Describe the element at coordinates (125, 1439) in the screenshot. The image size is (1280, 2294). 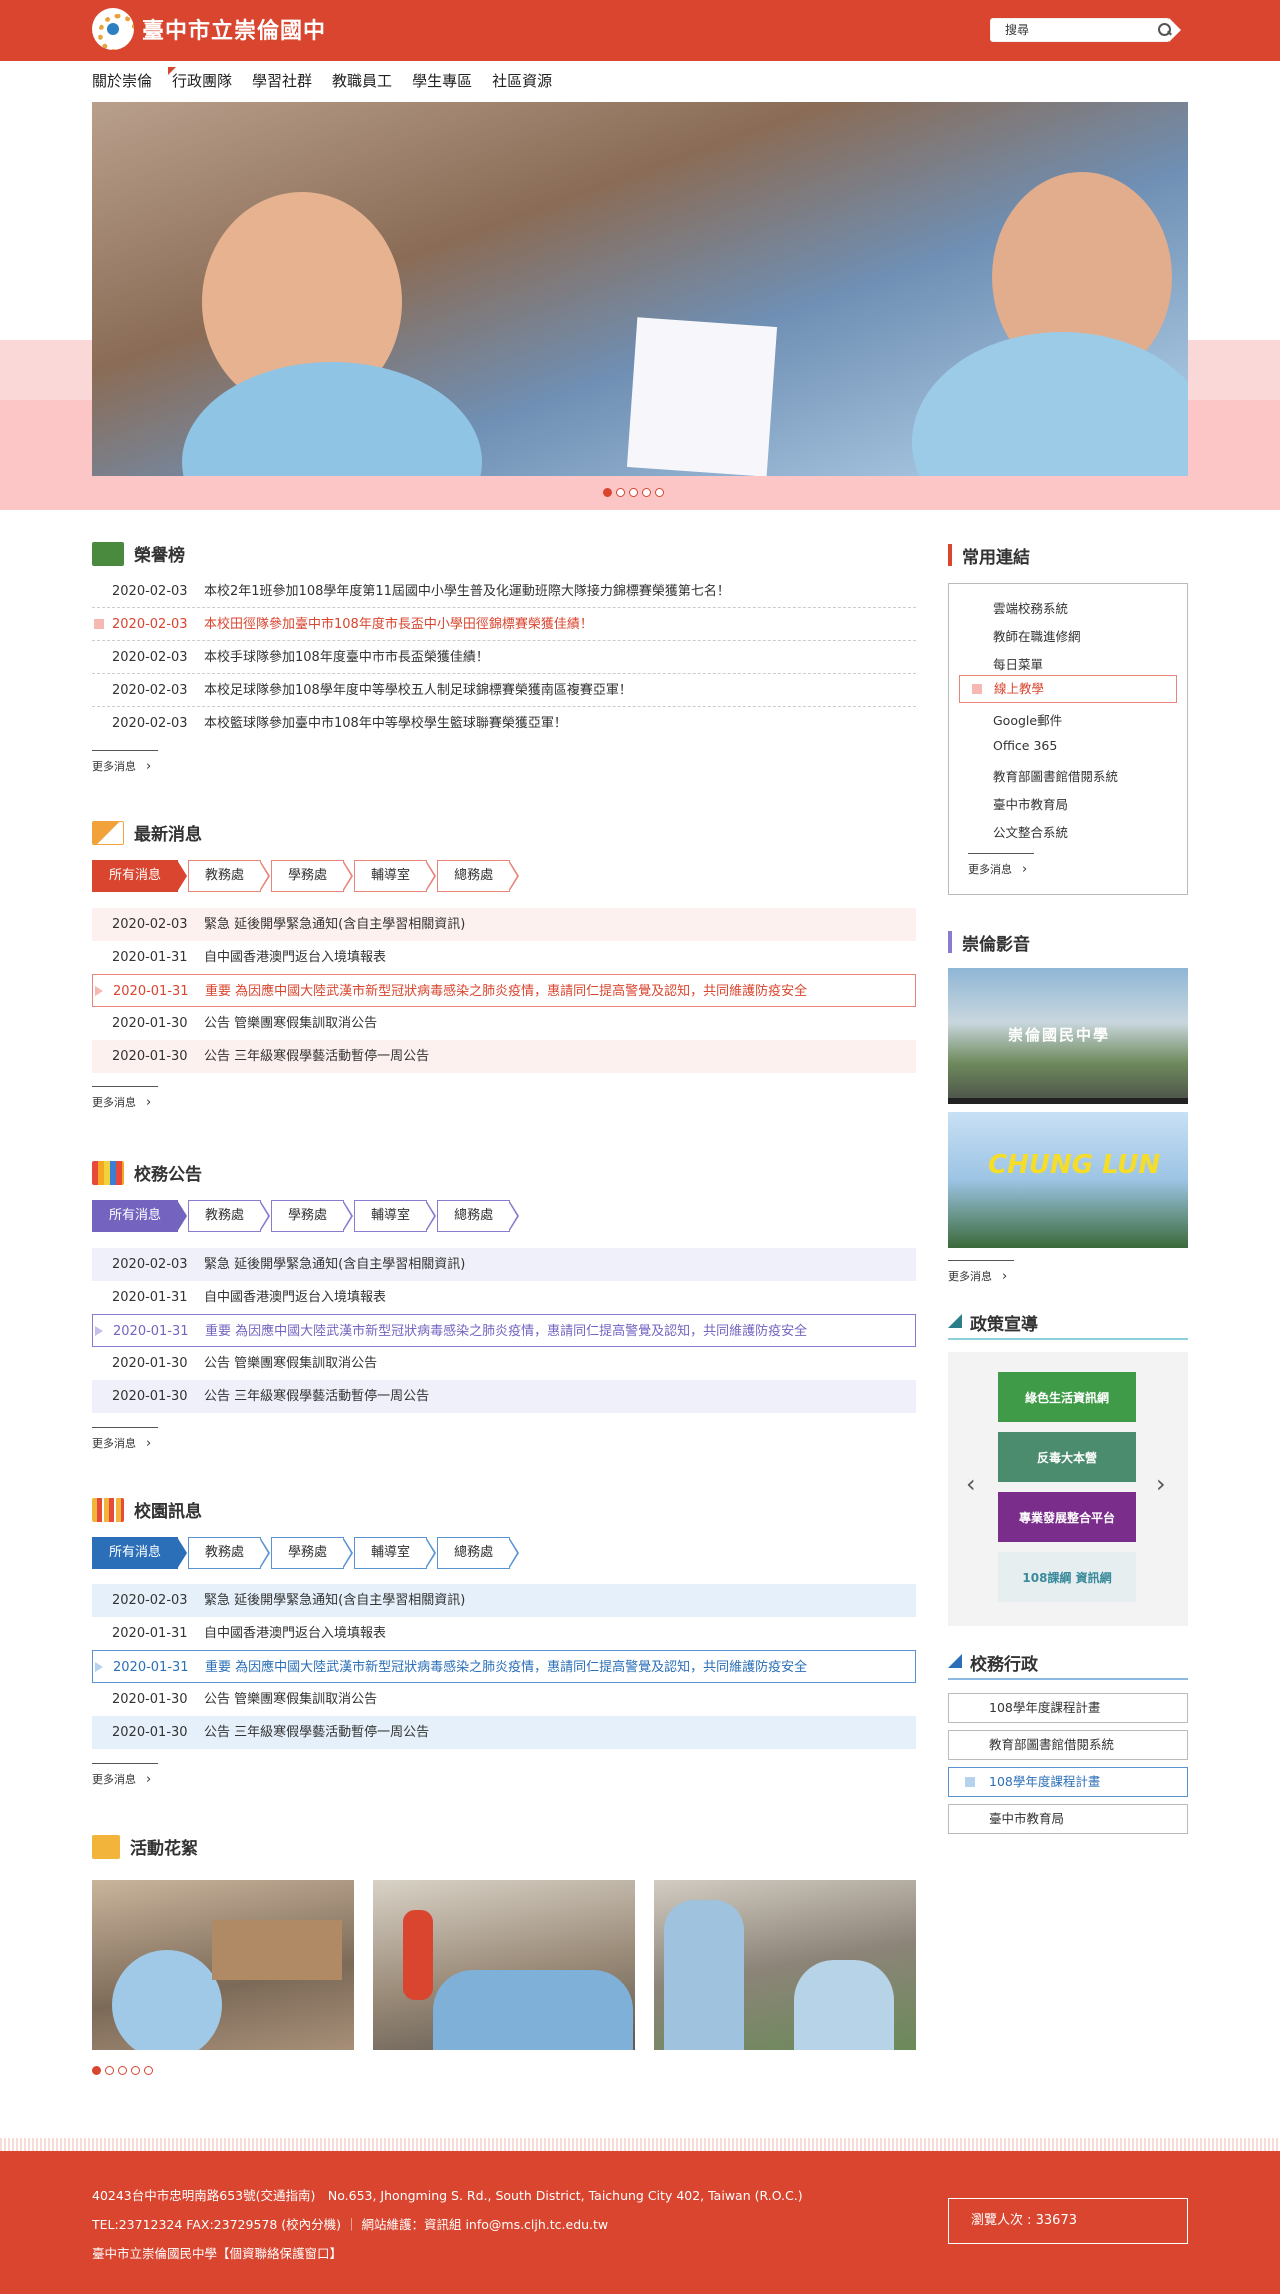
I see `affairs-more-link: 更多消息` at that location.